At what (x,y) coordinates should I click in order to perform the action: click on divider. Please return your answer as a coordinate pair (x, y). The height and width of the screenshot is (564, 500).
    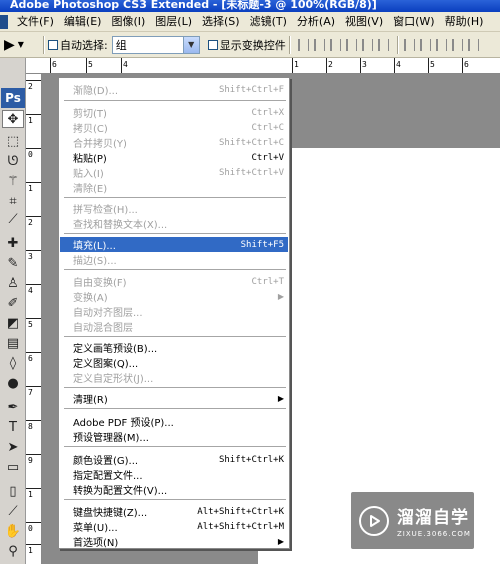
    Looking at the image, I should click on (397, 44).